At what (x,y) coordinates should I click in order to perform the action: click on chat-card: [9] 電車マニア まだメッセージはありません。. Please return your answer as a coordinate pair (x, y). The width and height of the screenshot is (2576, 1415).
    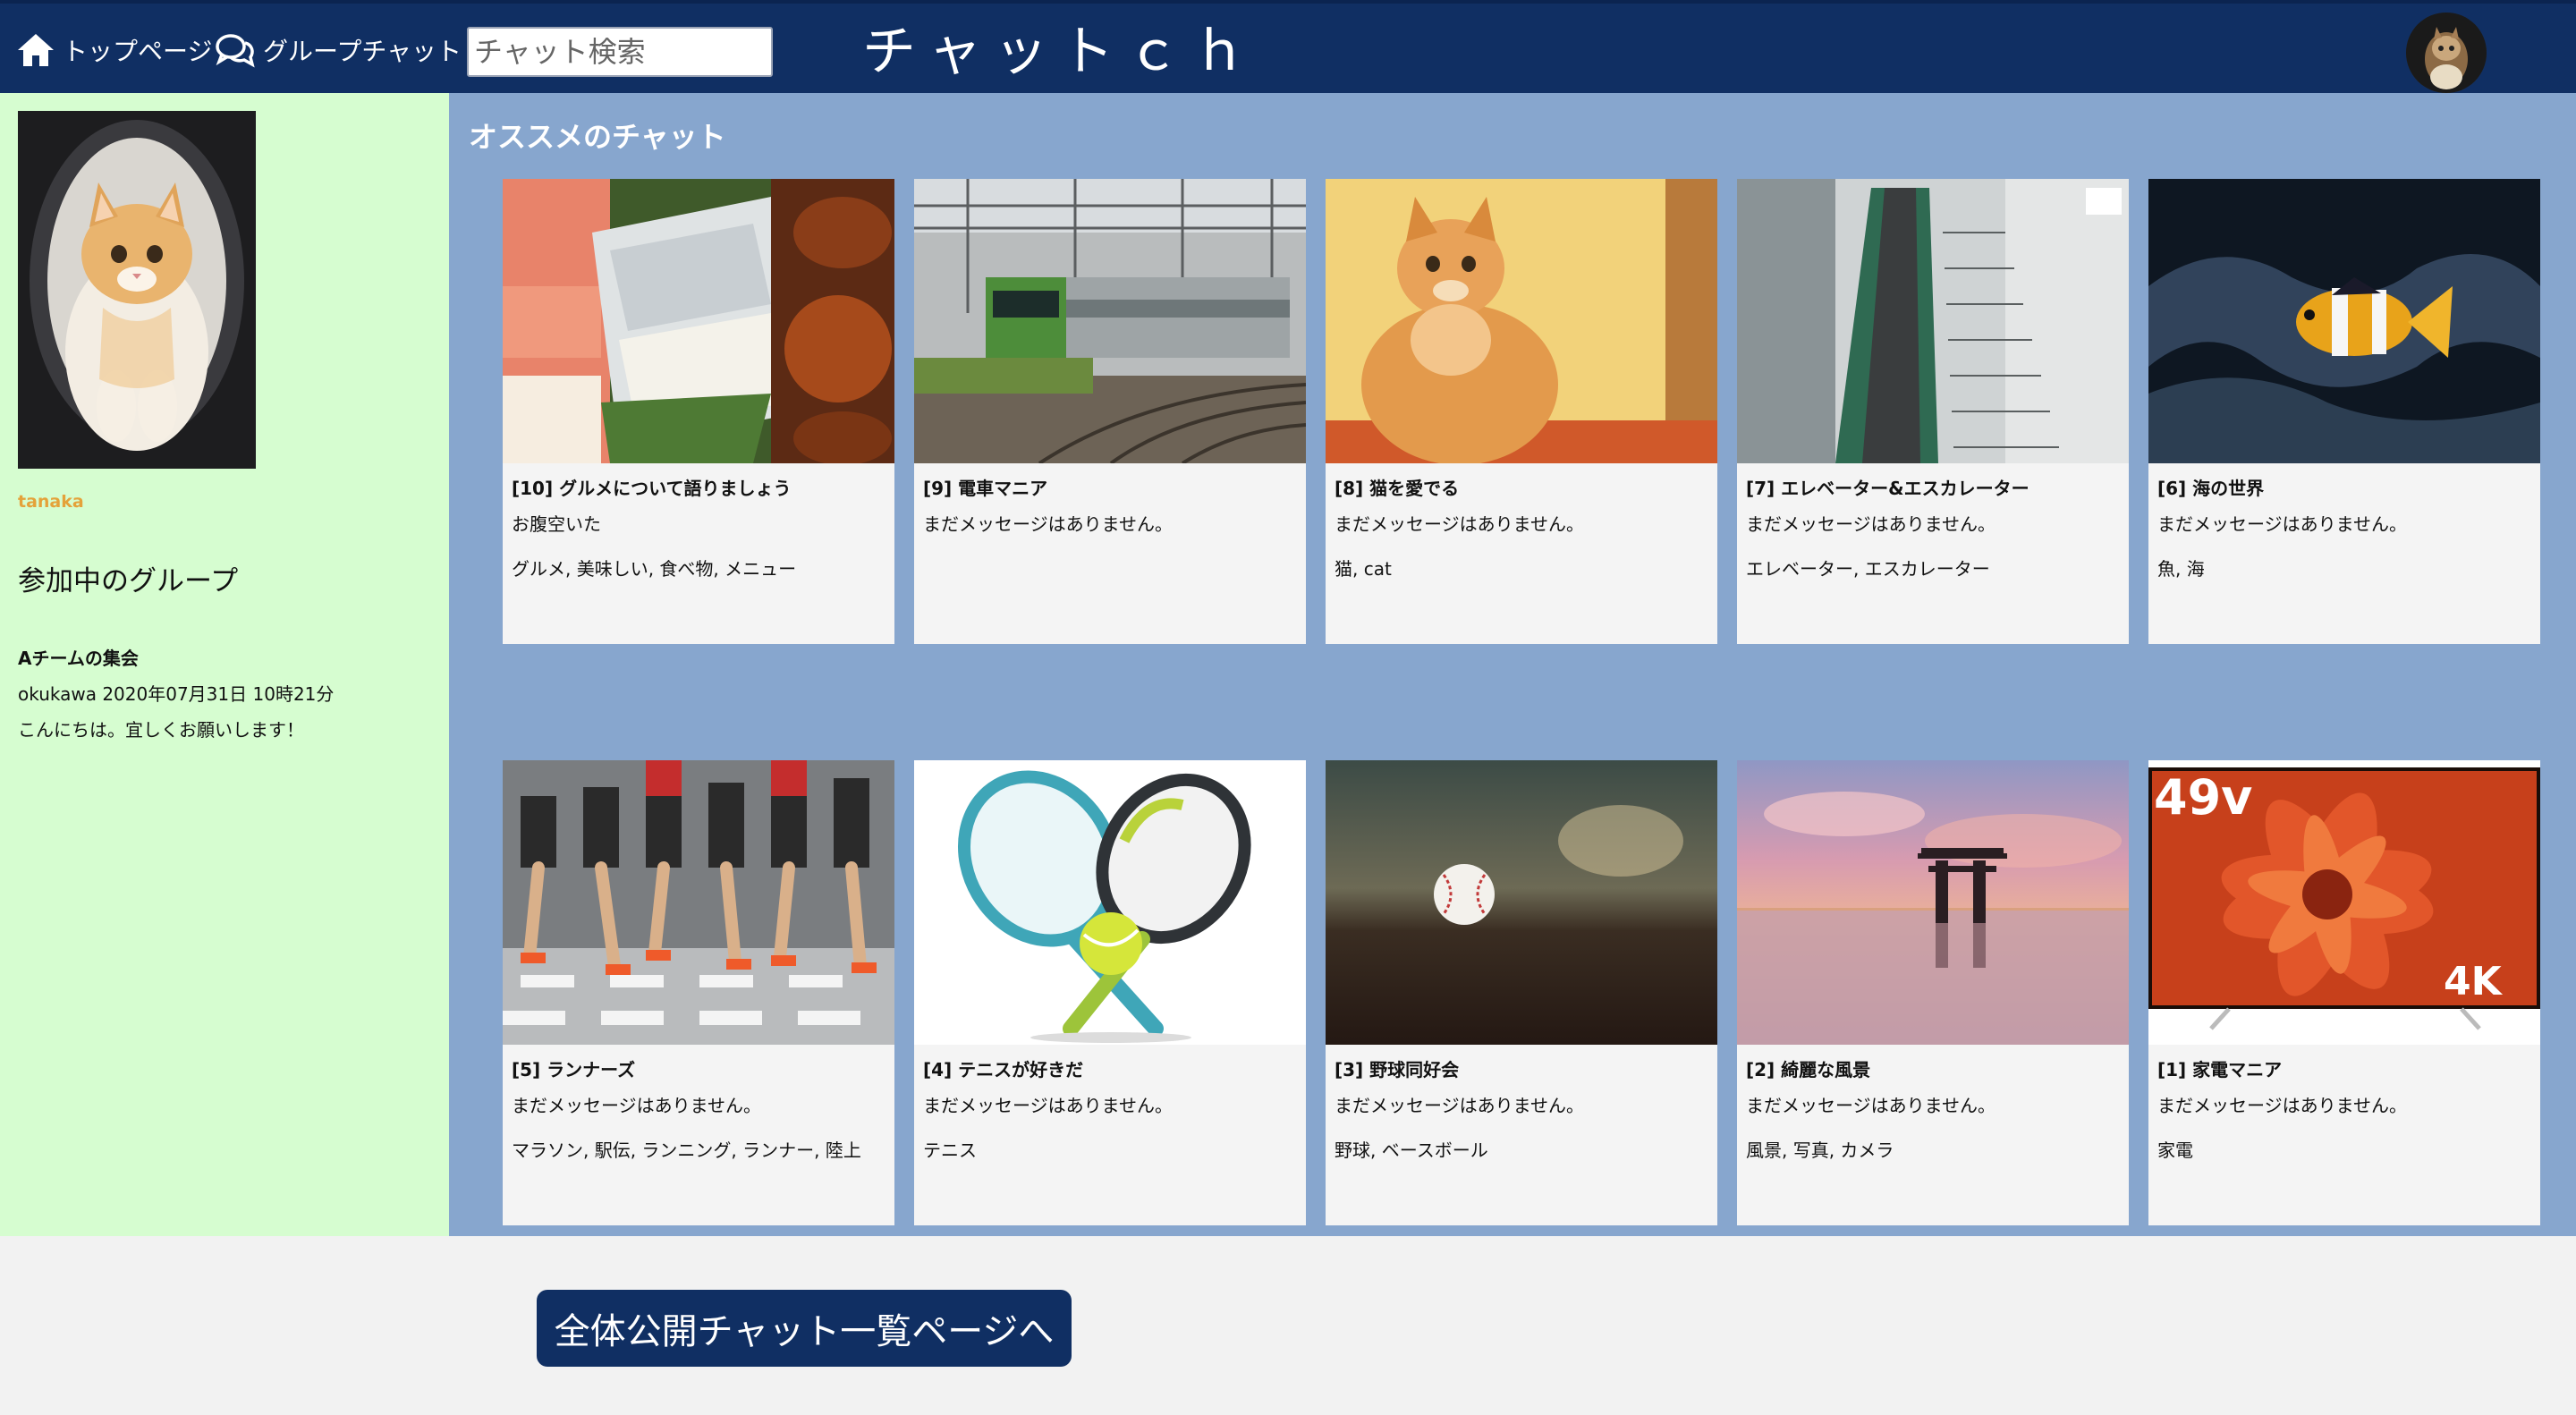
    Looking at the image, I should click on (1110, 412).